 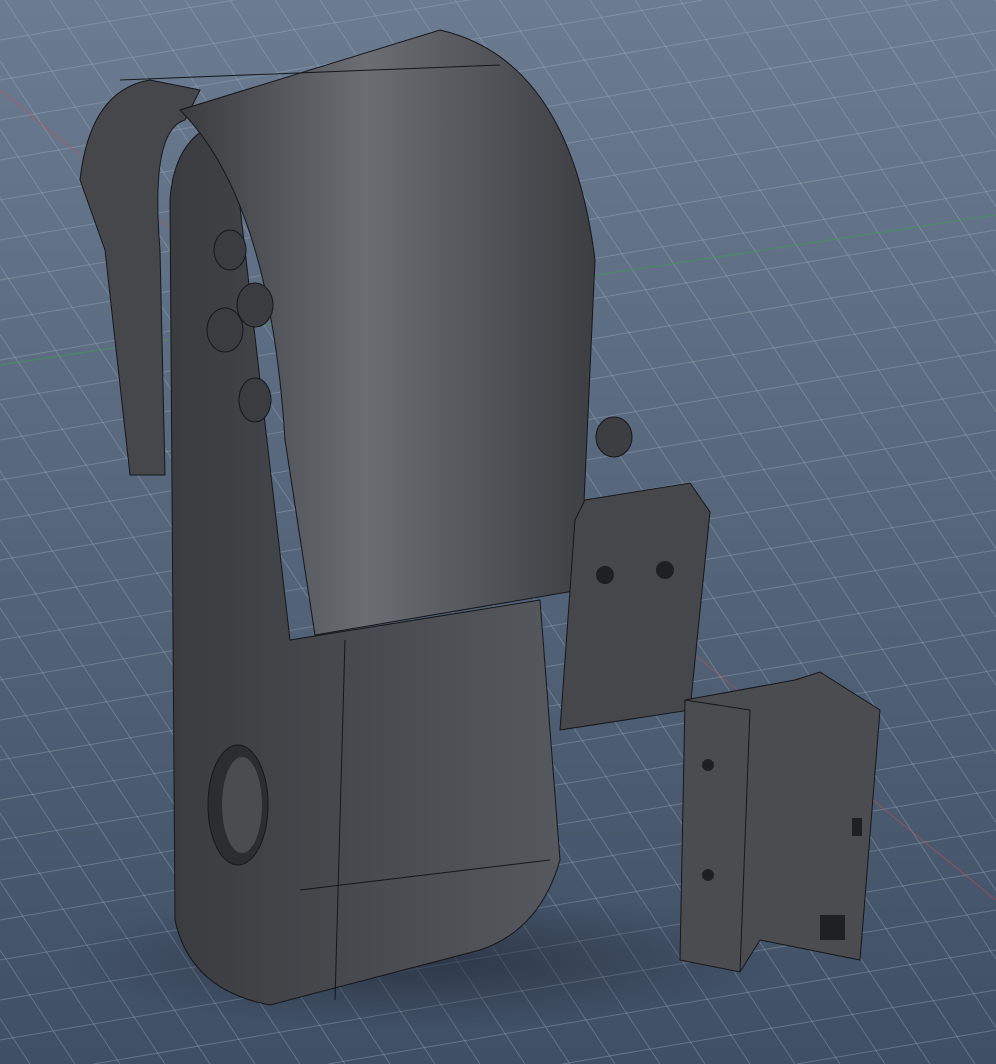 I want to click on clip-block, so click(x=780, y=822).